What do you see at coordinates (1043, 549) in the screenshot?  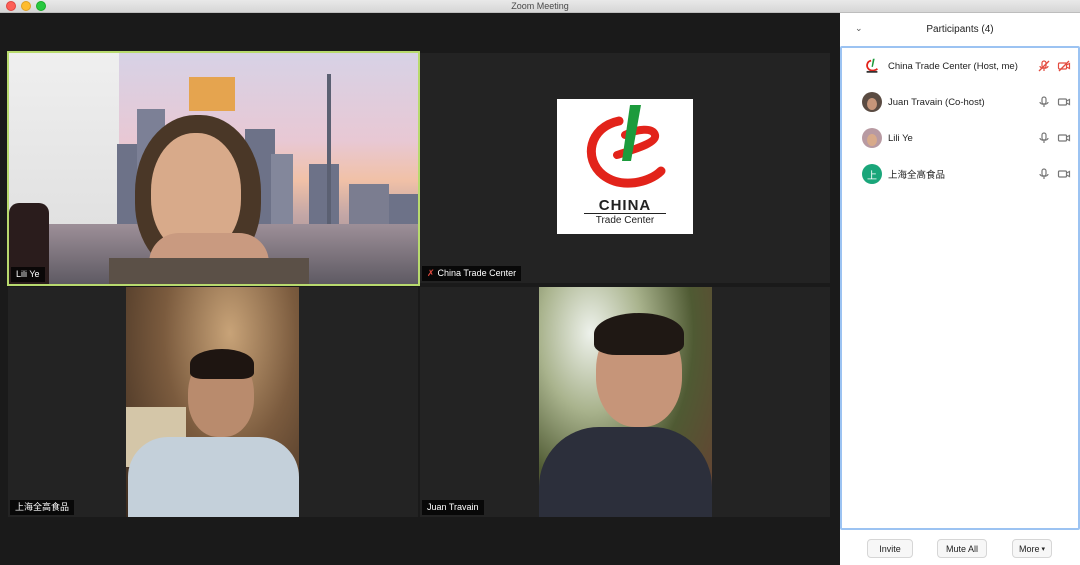 I see `chevron-down-icon: ▾` at bounding box center [1043, 549].